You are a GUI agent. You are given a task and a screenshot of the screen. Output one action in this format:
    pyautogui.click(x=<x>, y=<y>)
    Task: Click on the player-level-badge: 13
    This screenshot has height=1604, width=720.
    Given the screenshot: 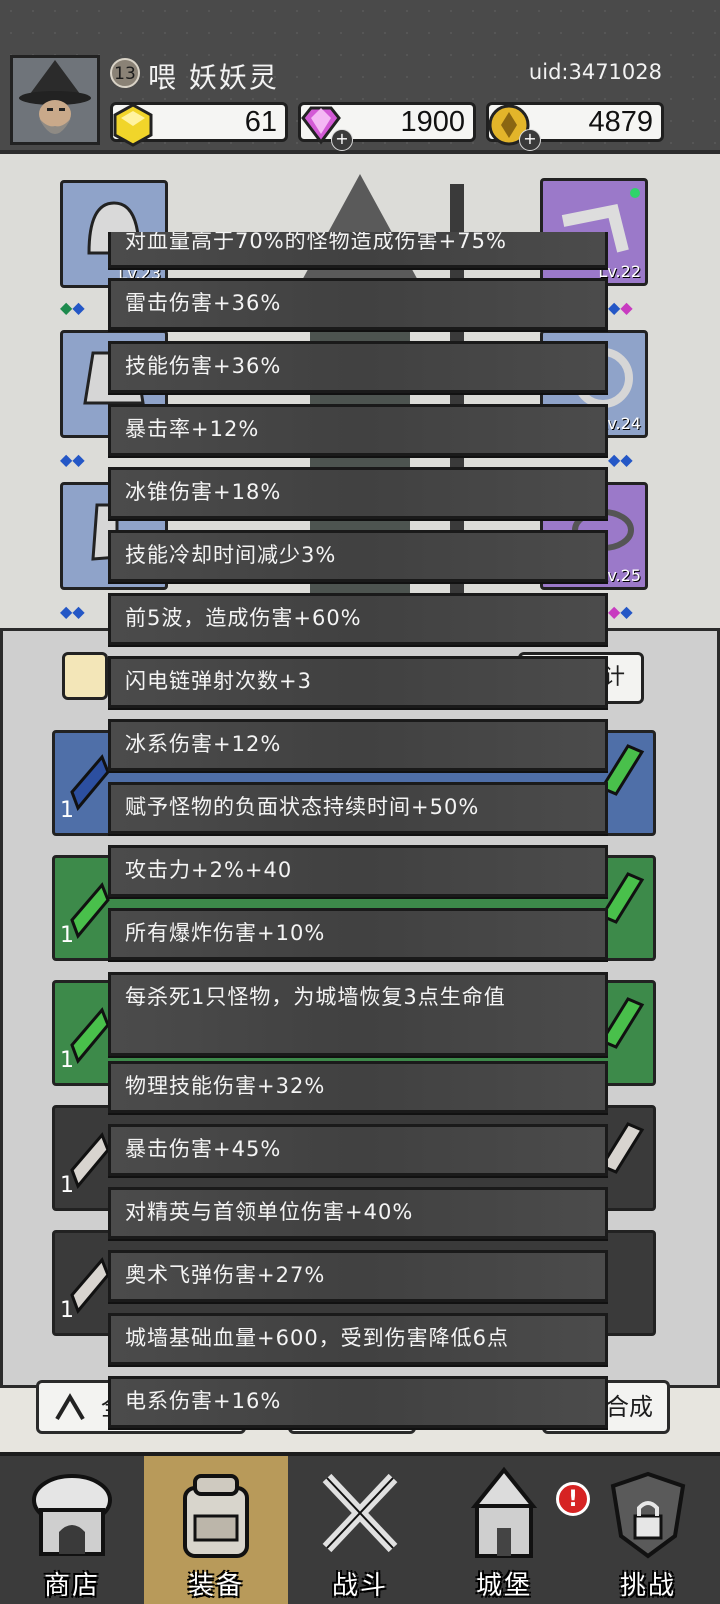 What is the action you would take?
    pyautogui.click(x=125, y=73)
    